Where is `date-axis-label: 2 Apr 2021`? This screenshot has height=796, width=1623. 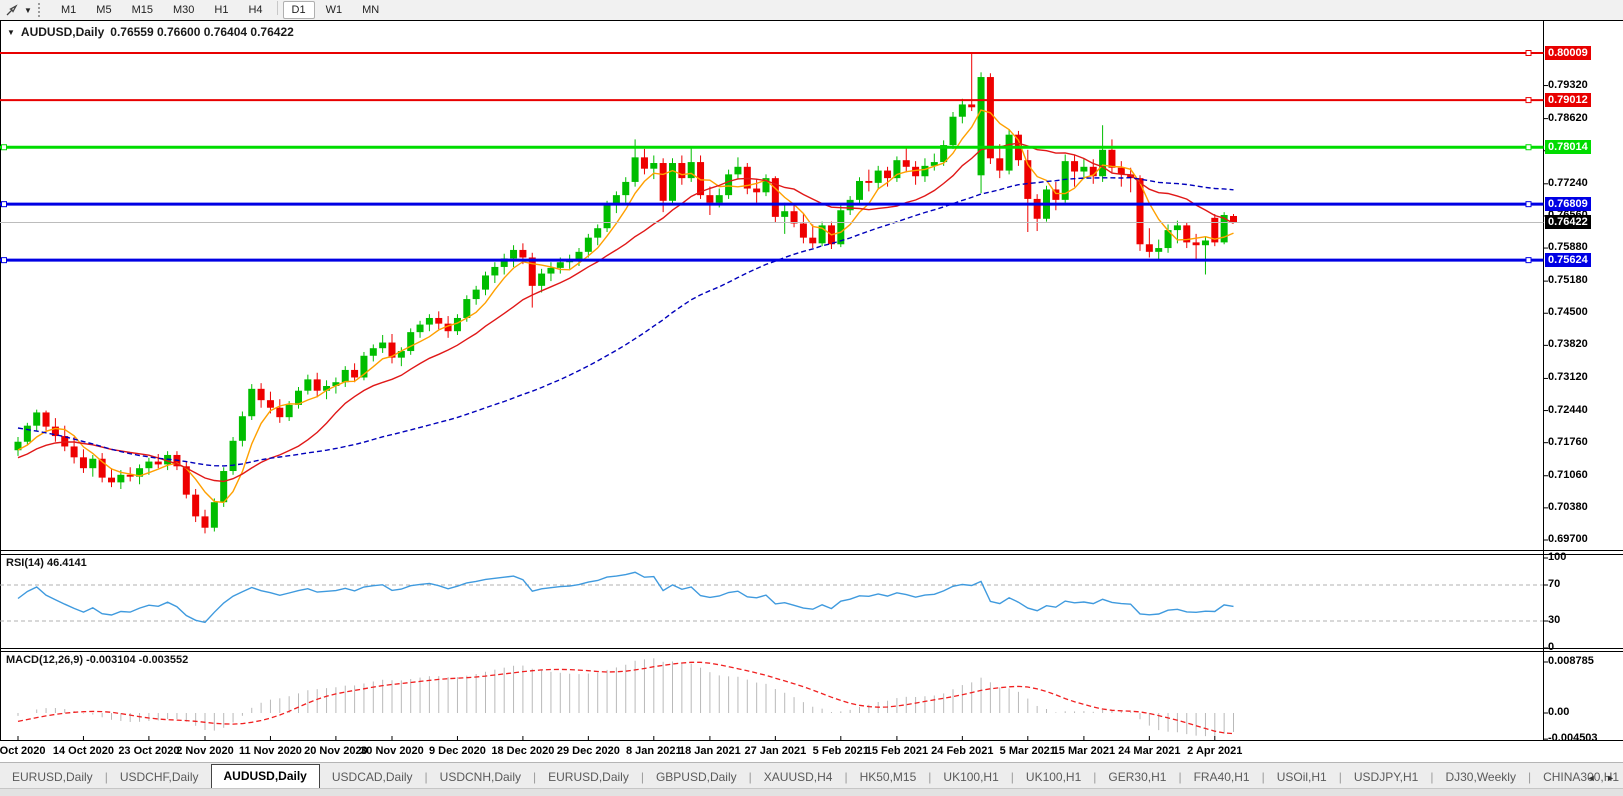
date-axis-label: 2 Apr 2021 is located at coordinates (1215, 751).